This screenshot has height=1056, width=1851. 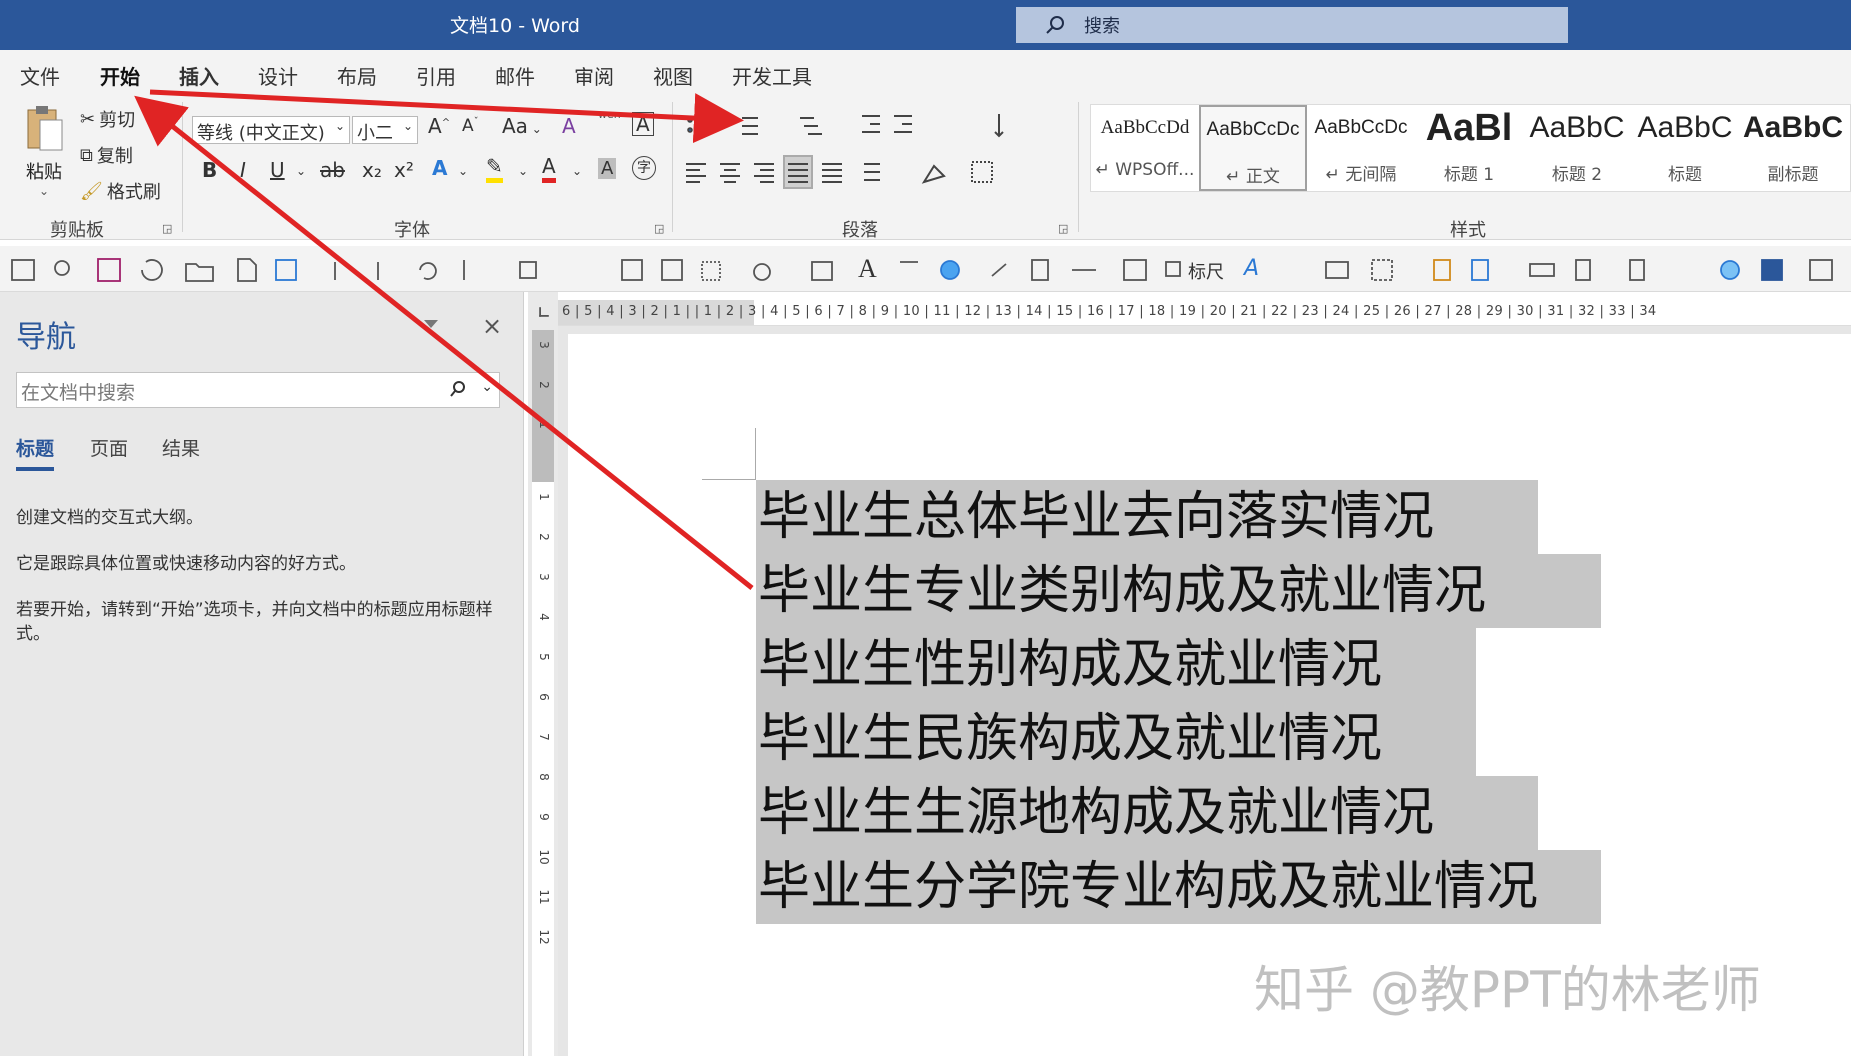 What do you see at coordinates (762, 272) in the screenshot?
I see `shape-fill-icon` at bounding box center [762, 272].